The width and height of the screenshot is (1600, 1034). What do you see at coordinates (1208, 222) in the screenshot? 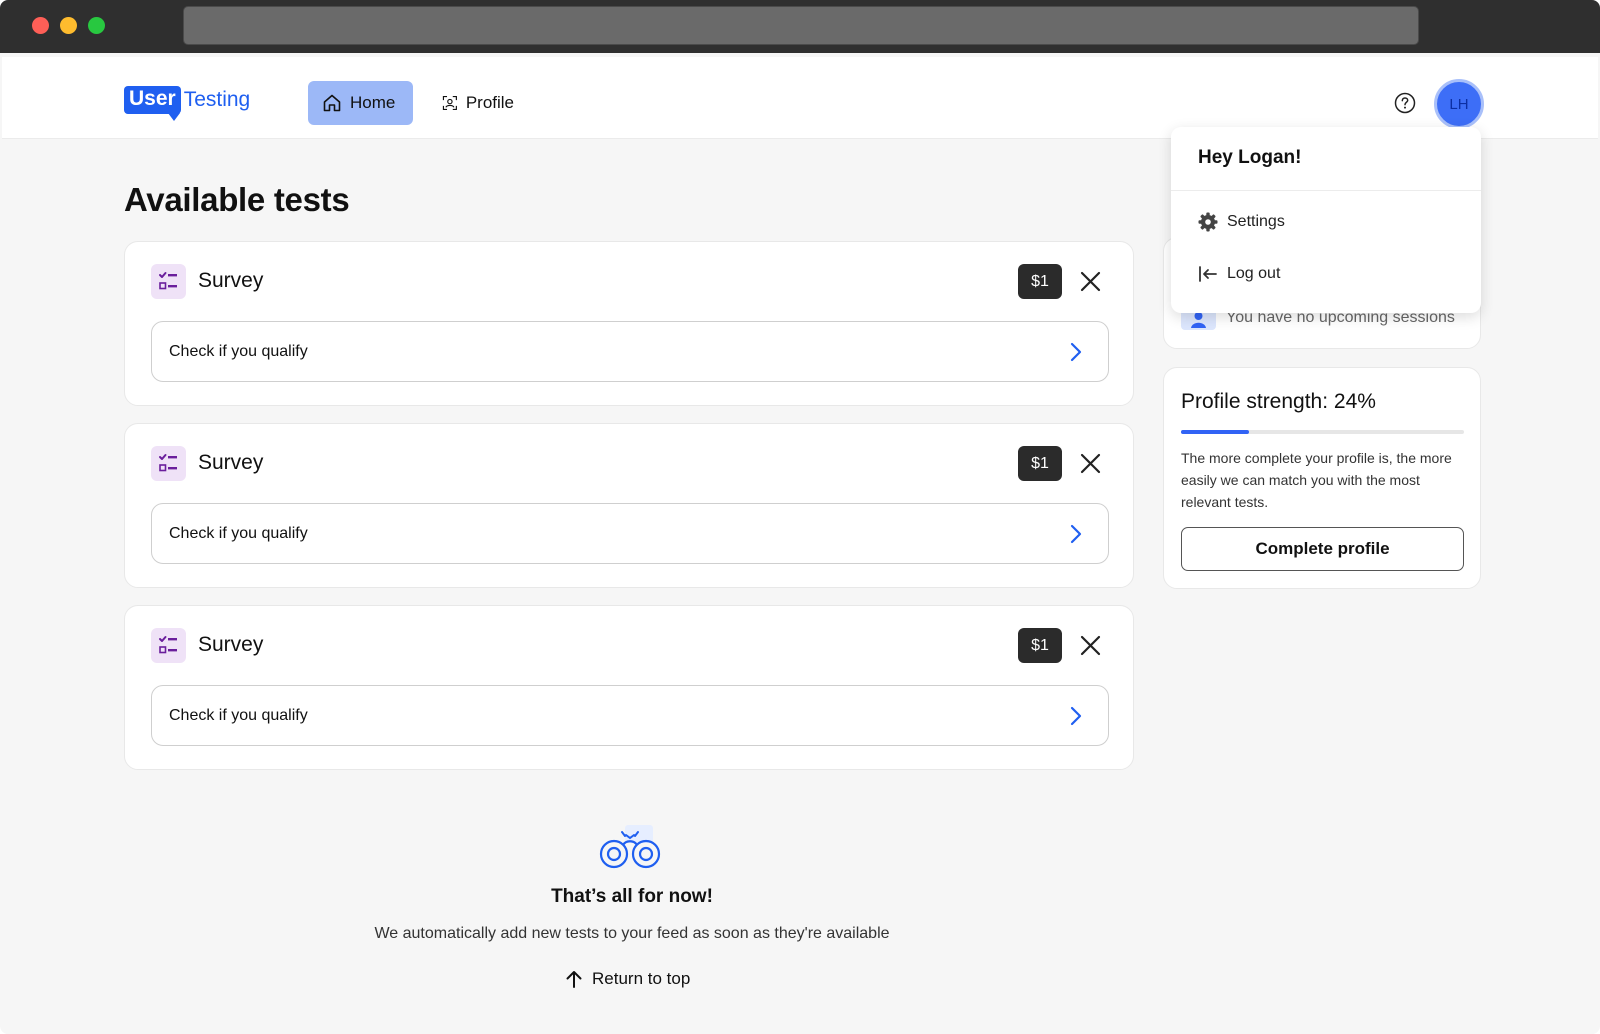
I see `gear-icon` at bounding box center [1208, 222].